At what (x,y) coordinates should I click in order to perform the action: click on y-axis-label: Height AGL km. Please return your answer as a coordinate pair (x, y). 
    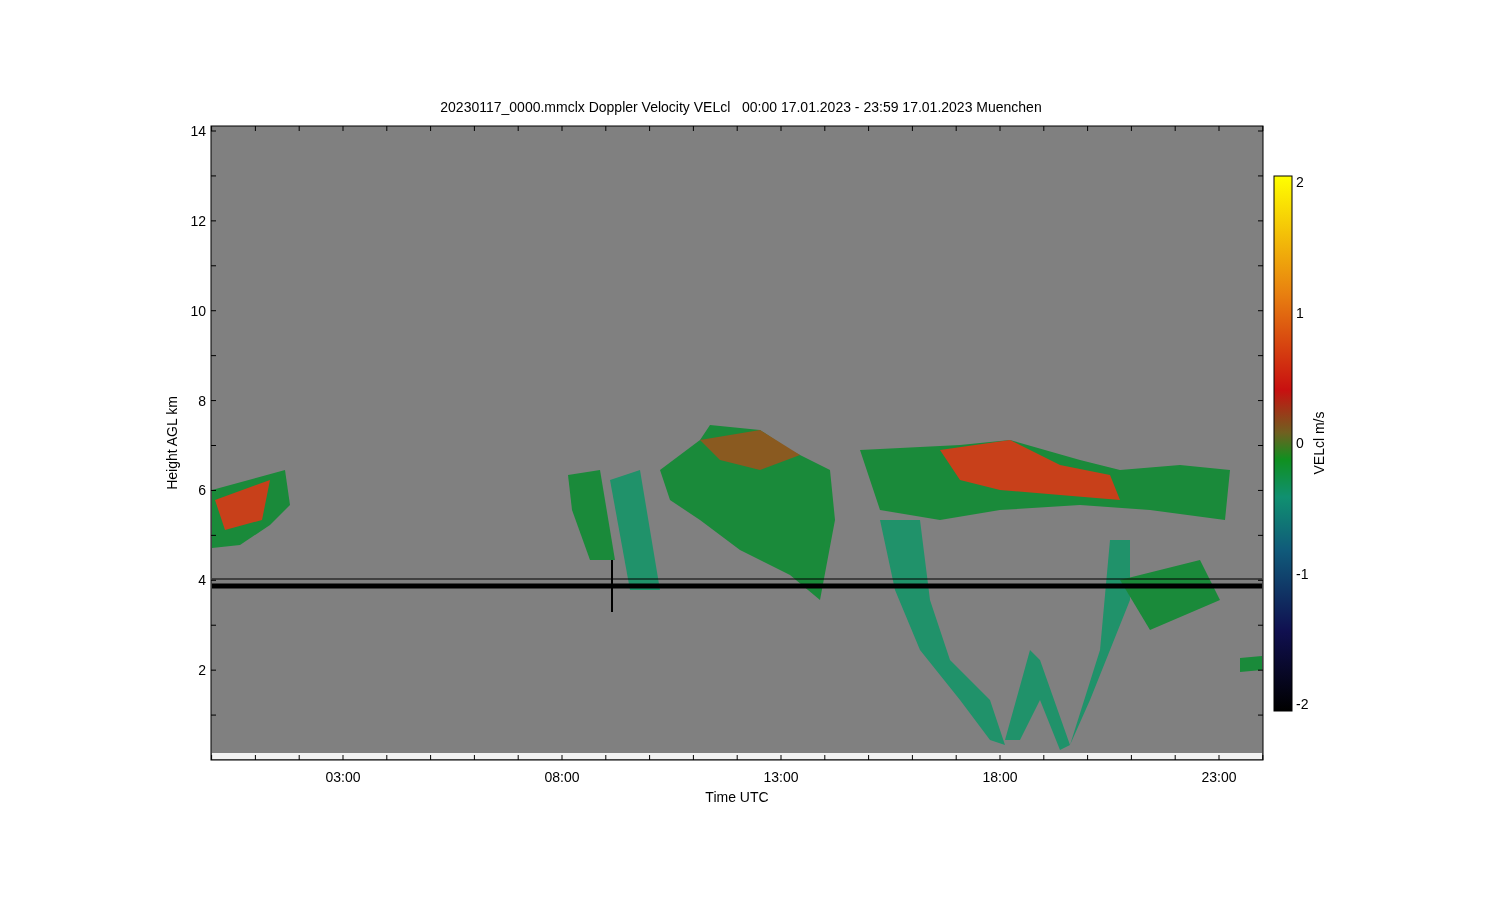
    Looking at the image, I should click on (172, 443).